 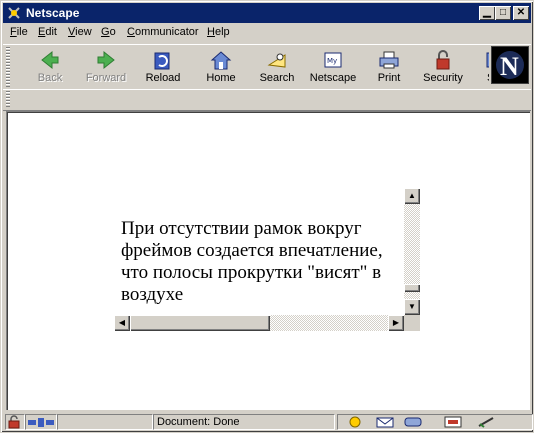 What do you see at coordinates (276, 60) in the screenshot?
I see `search-icon` at bounding box center [276, 60].